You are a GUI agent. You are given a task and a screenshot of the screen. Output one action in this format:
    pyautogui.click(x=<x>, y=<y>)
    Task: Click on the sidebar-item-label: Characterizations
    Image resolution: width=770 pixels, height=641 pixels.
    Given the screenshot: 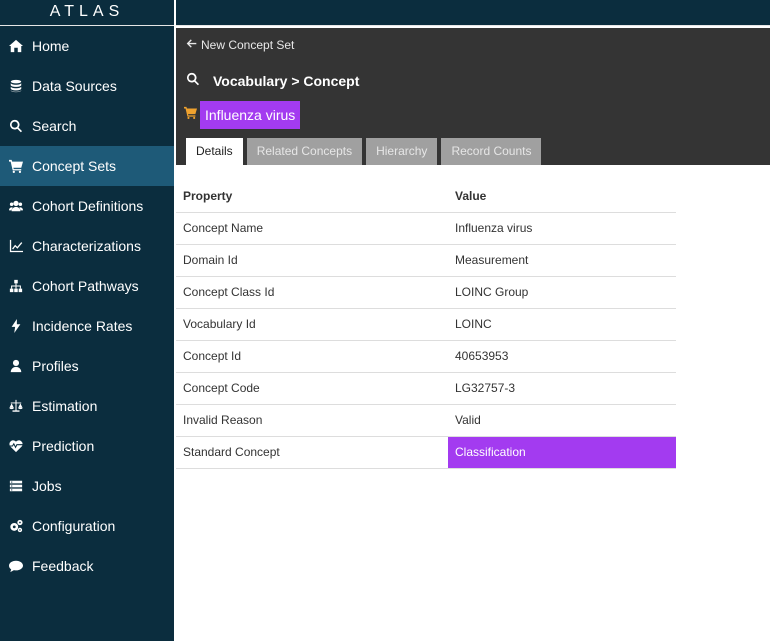 What is the action you would take?
    pyautogui.click(x=86, y=246)
    